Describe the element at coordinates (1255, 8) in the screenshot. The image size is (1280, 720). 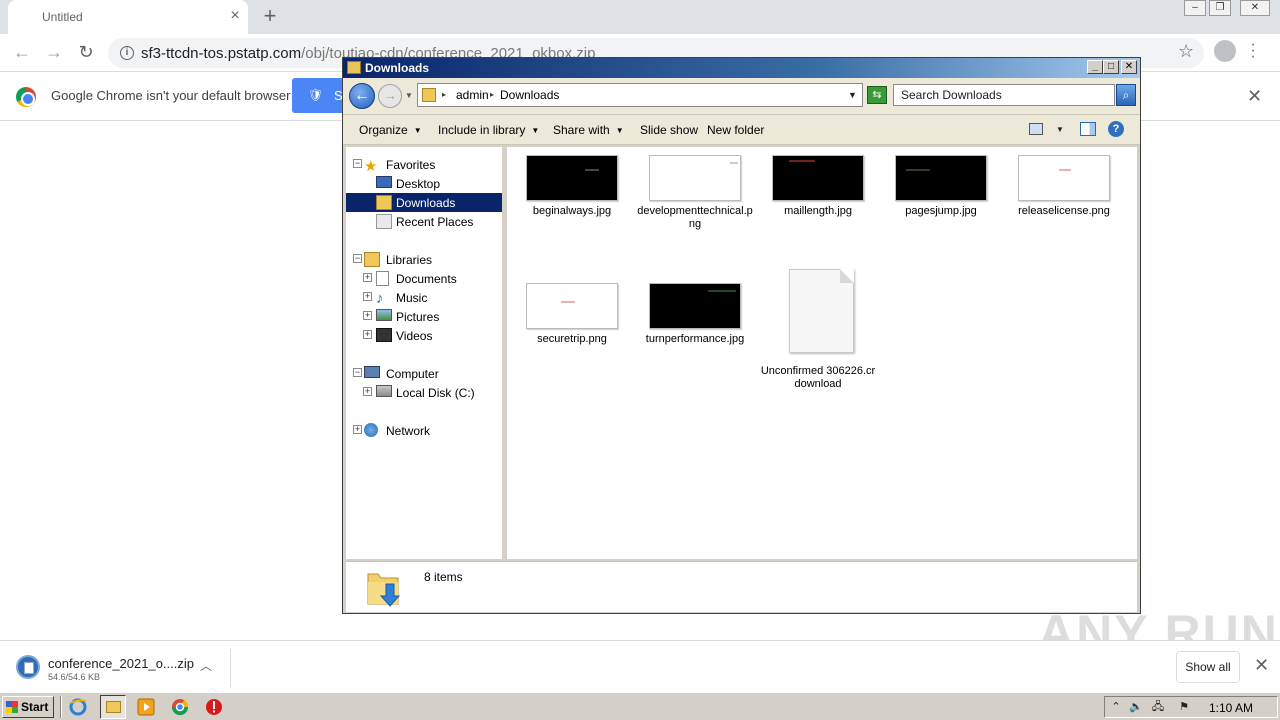
I see `close-window-icon: ✕` at that location.